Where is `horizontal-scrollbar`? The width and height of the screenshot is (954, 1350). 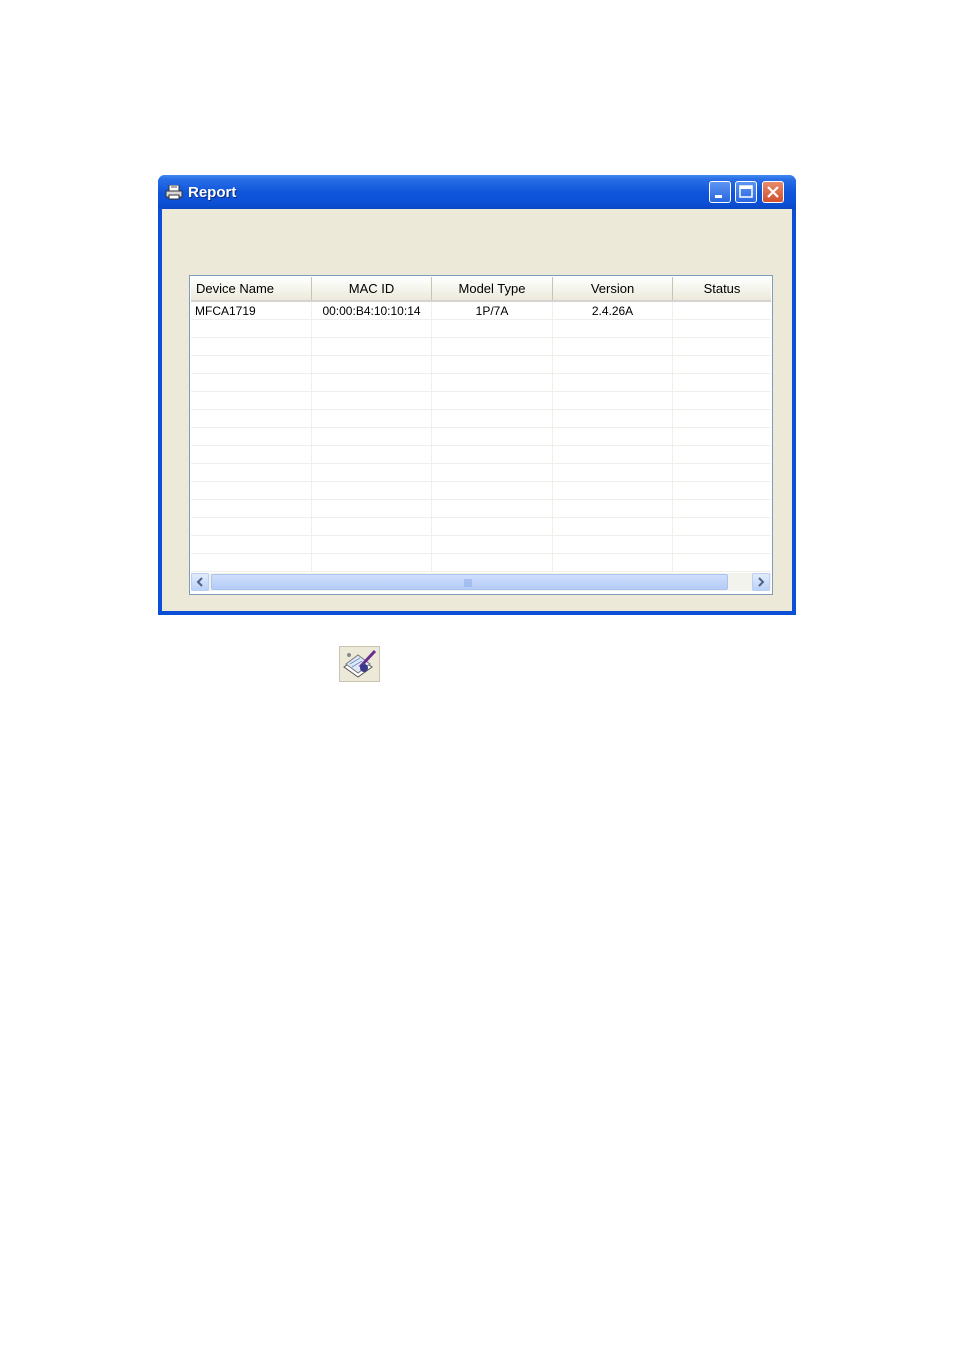
horizontal-scrollbar is located at coordinates (481, 582).